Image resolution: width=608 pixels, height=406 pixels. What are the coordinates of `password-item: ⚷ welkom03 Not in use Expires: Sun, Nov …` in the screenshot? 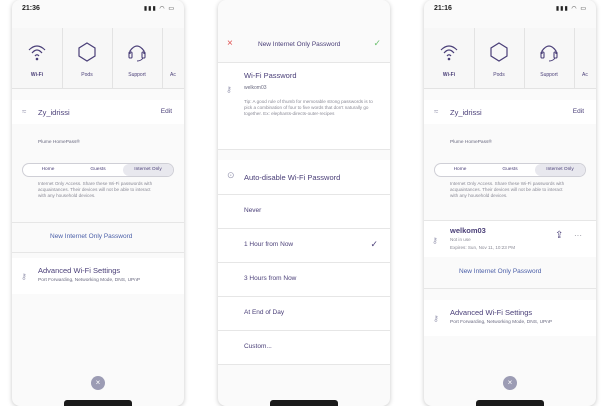 It's located at (510, 239).